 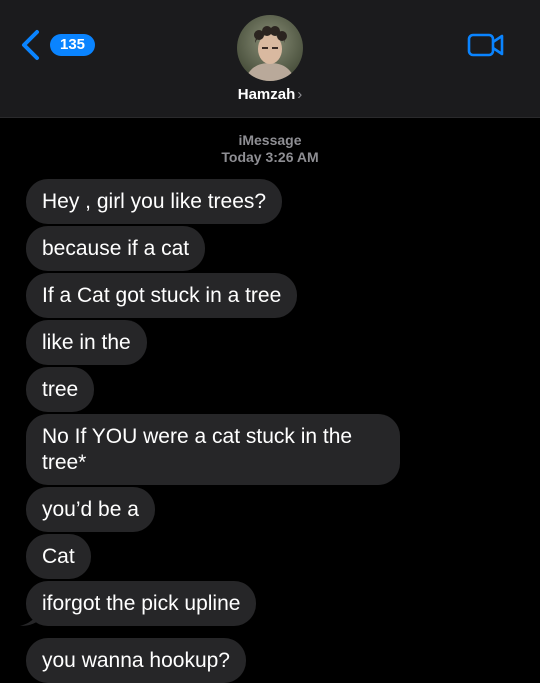 What do you see at coordinates (270, 140) in the screenshot?
I see `service-label: iMessage` at bounding box center [270, 140].